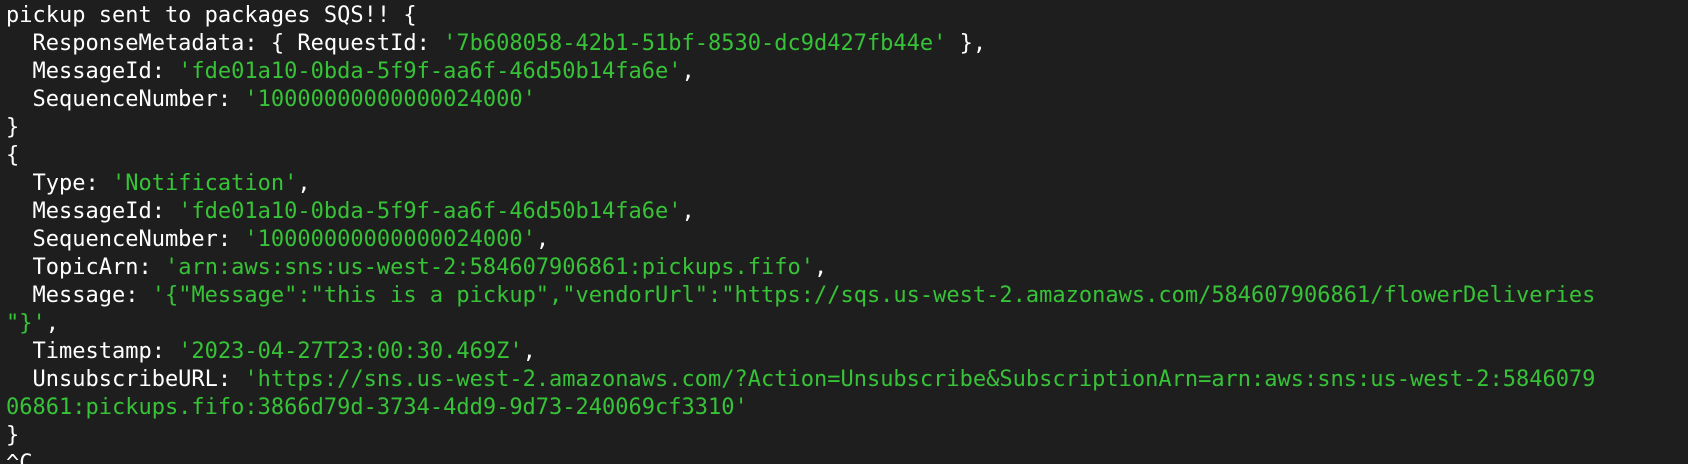 The image size is (1688, 464). I want to click on output-text: },, so click(966, 43).